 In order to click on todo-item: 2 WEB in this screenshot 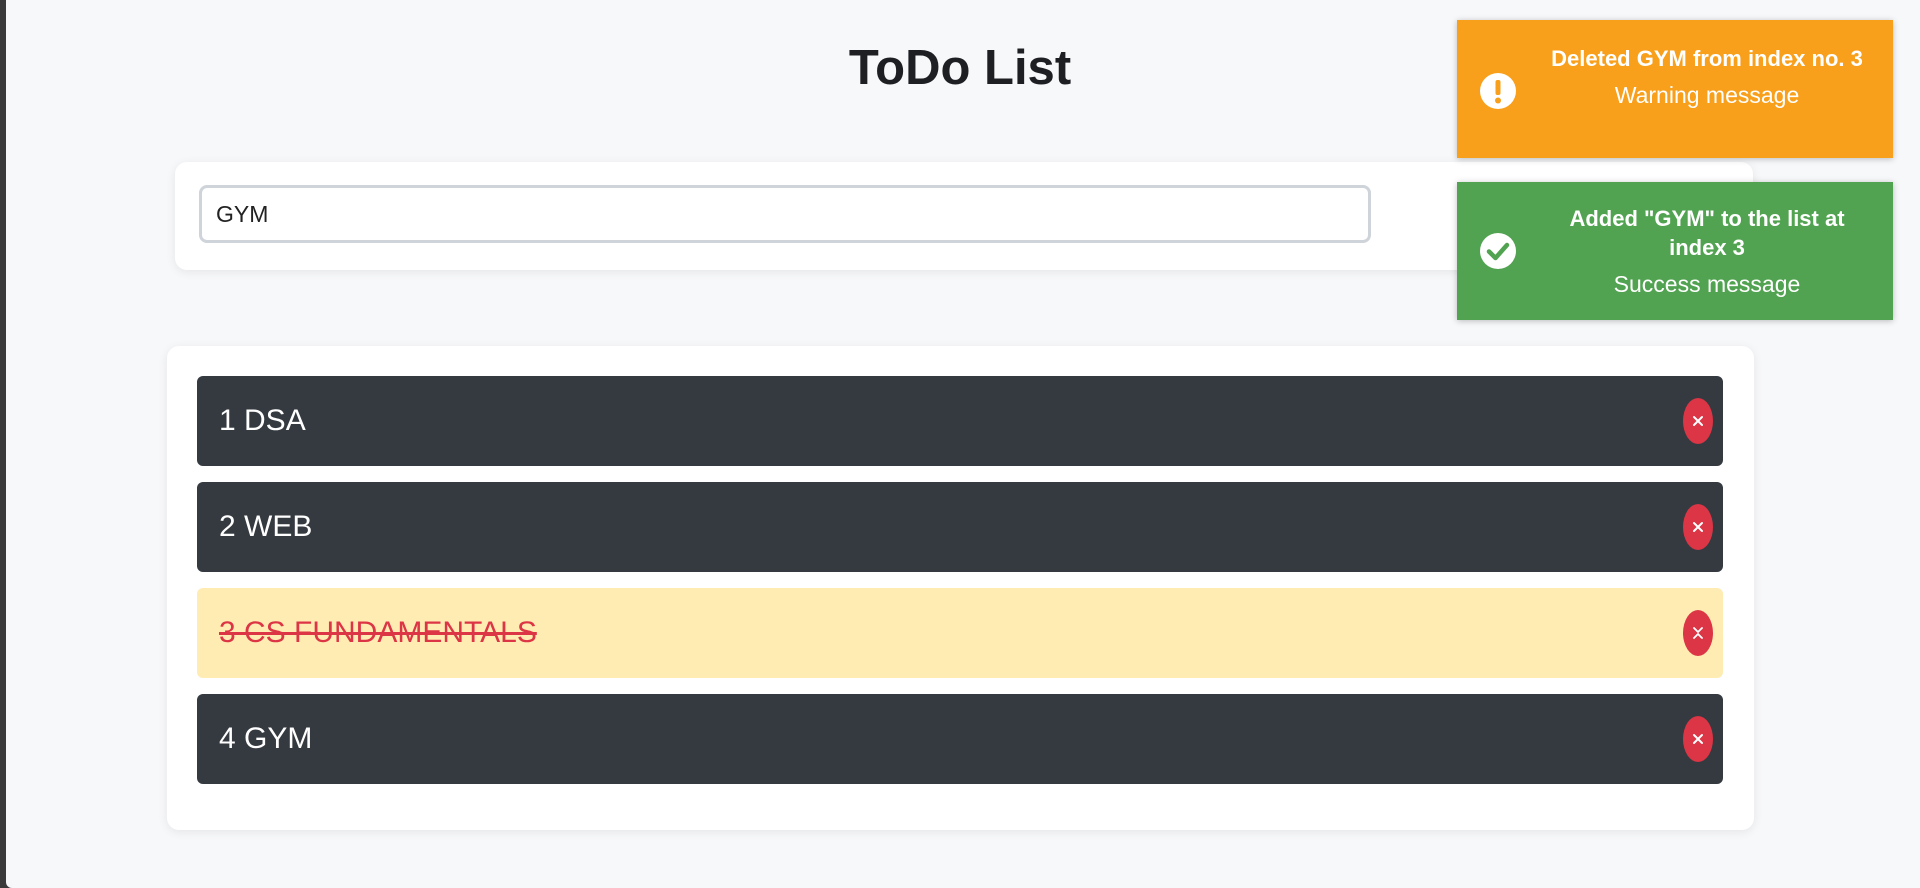, I will do `click(960, 527)`.